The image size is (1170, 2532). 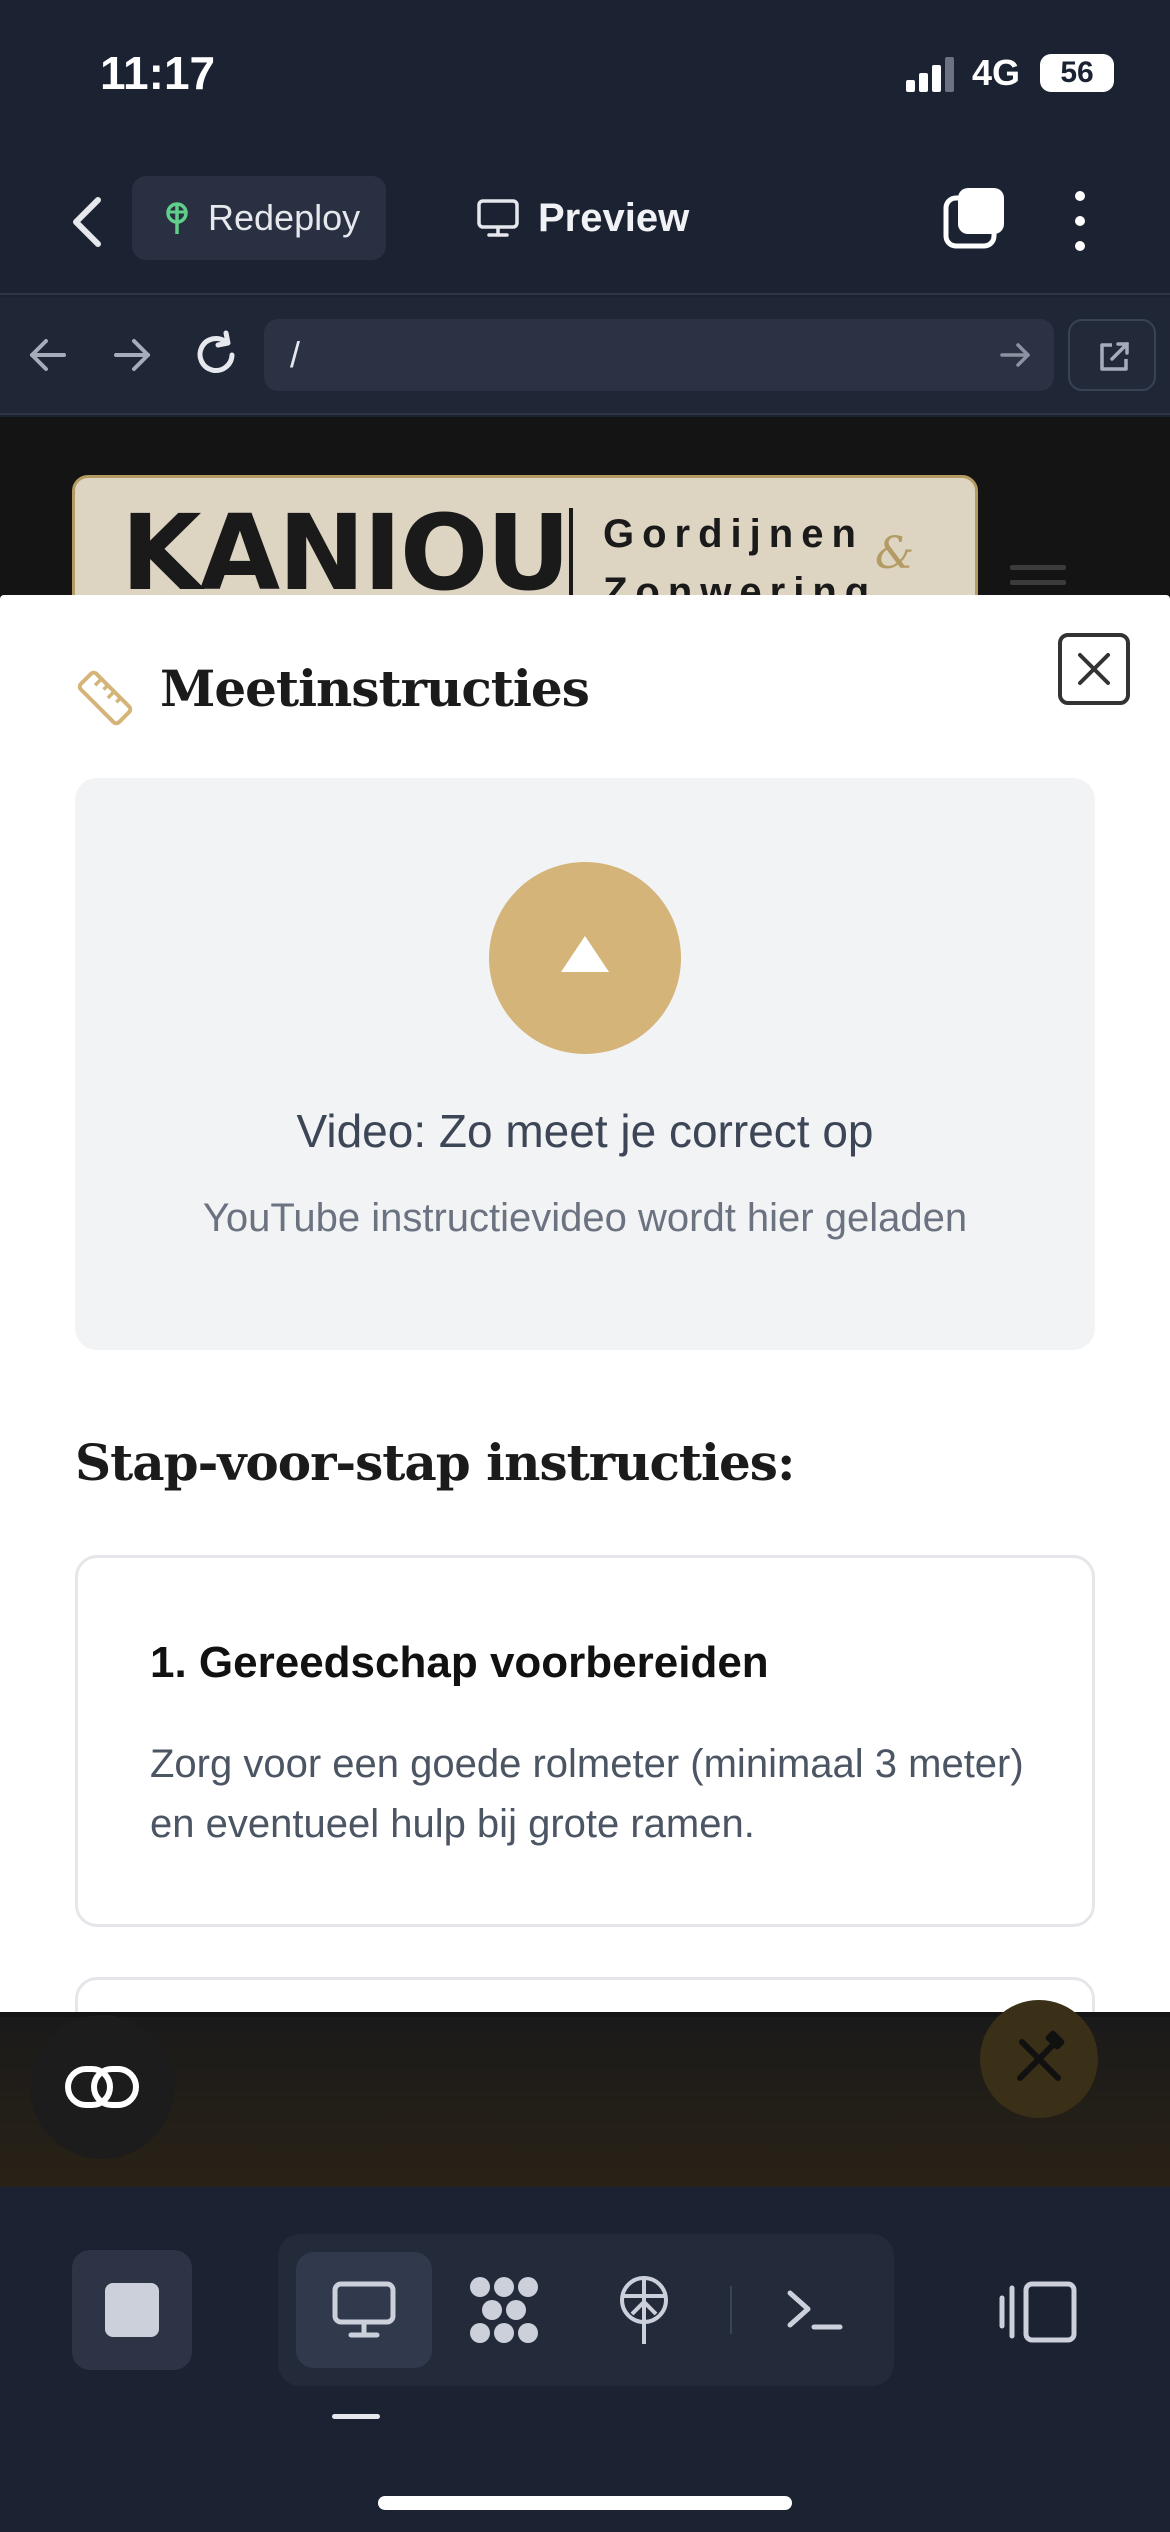 What do you see at coordinates (177, 218) in the screenshot?
I see `redeploy-icon` at bounding box center [177, 218].